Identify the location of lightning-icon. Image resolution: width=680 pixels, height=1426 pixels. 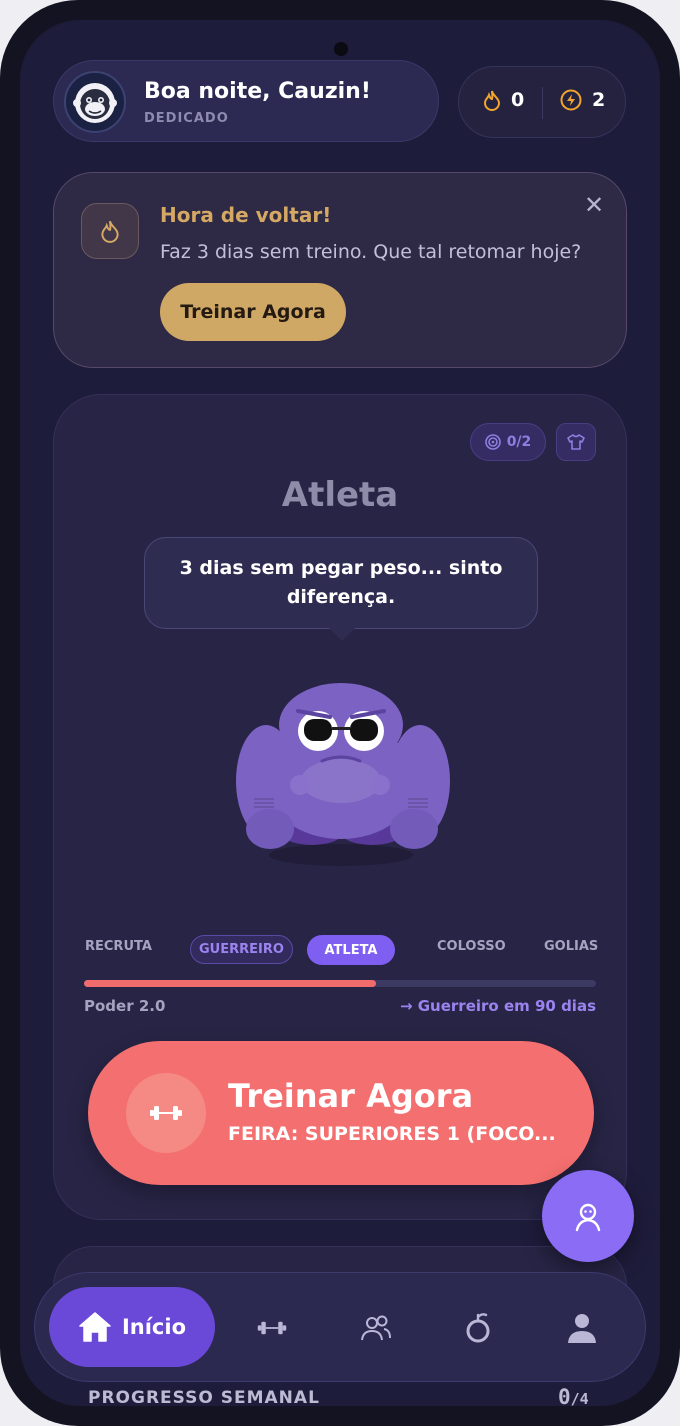
(571, 100).